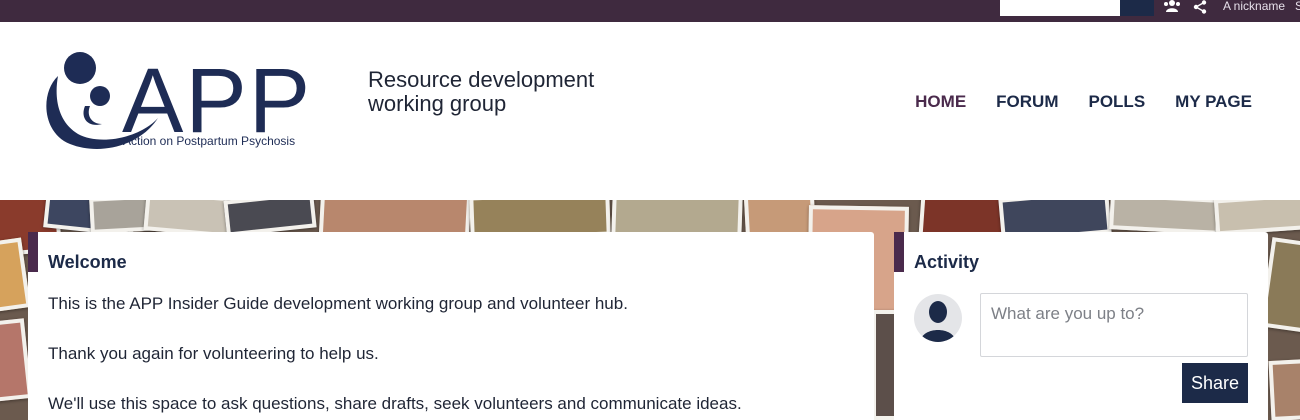 The image size is (1300, 420). I want to click on user-nickname-link: A nickname, so click(1254, 6).